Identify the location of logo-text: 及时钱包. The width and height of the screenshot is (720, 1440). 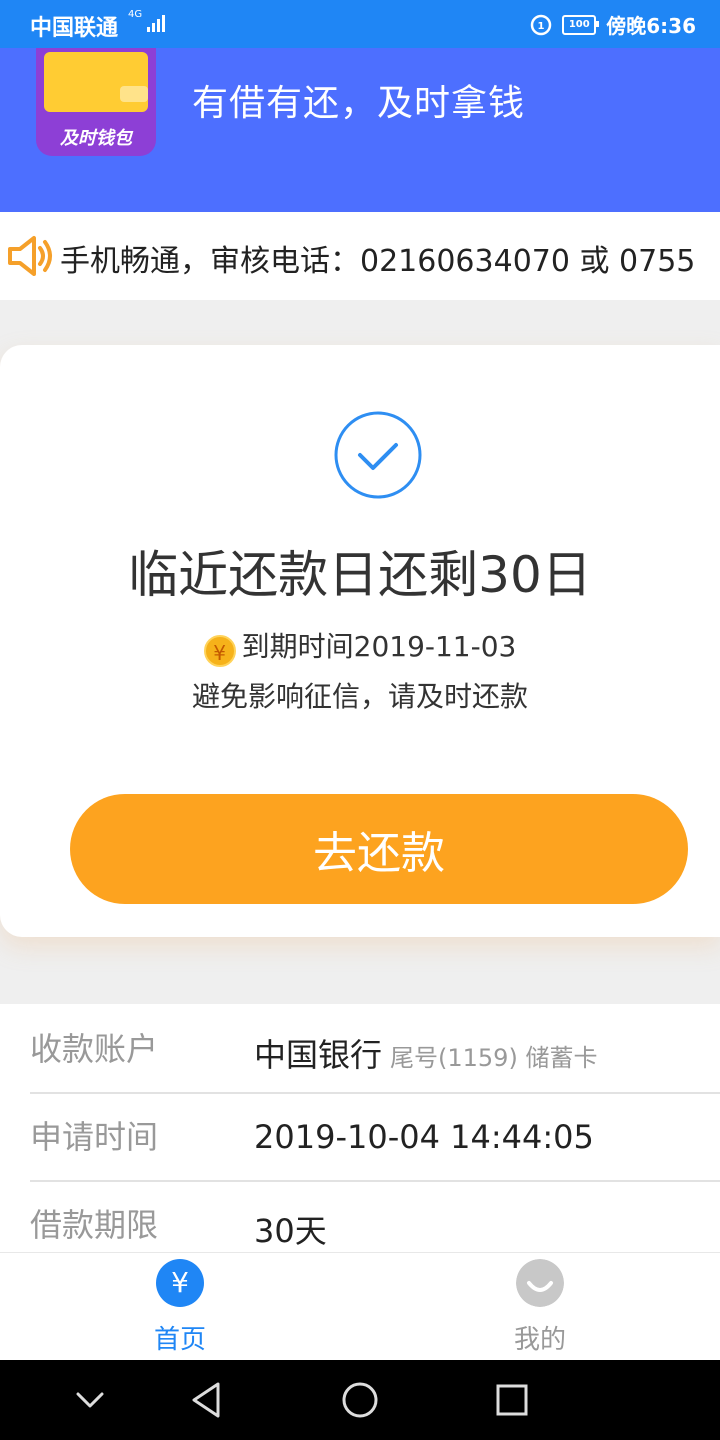
(96, 138).